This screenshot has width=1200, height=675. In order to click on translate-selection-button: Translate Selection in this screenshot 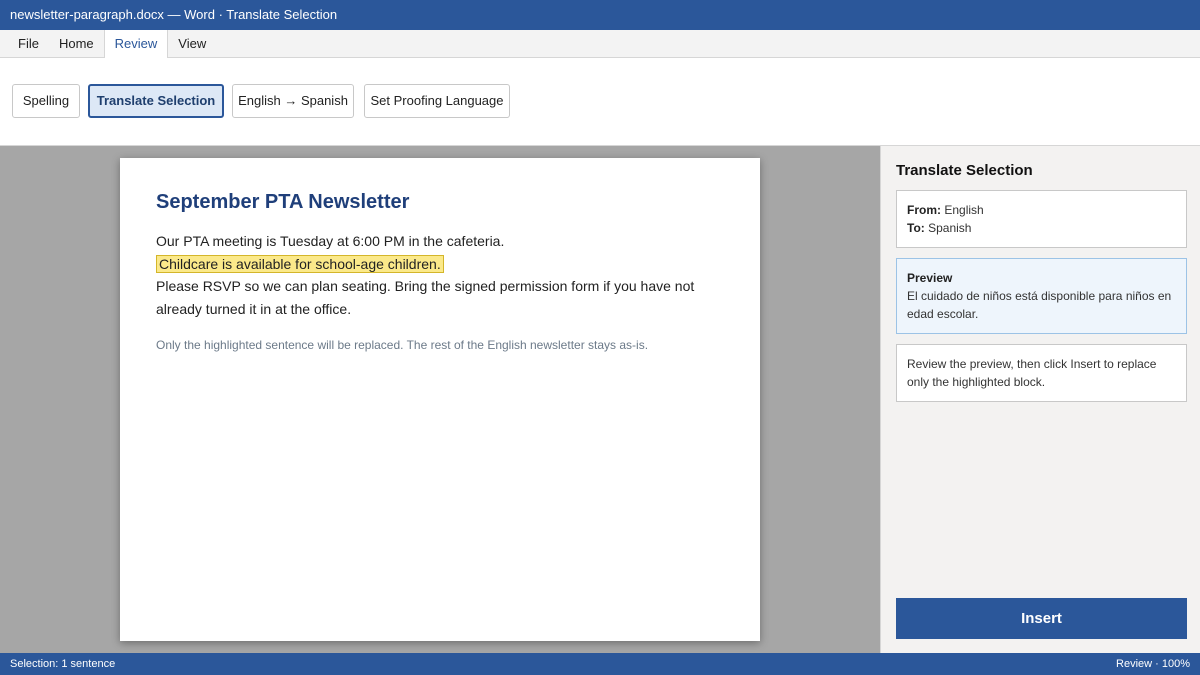, I will do `click(156, 101)`.